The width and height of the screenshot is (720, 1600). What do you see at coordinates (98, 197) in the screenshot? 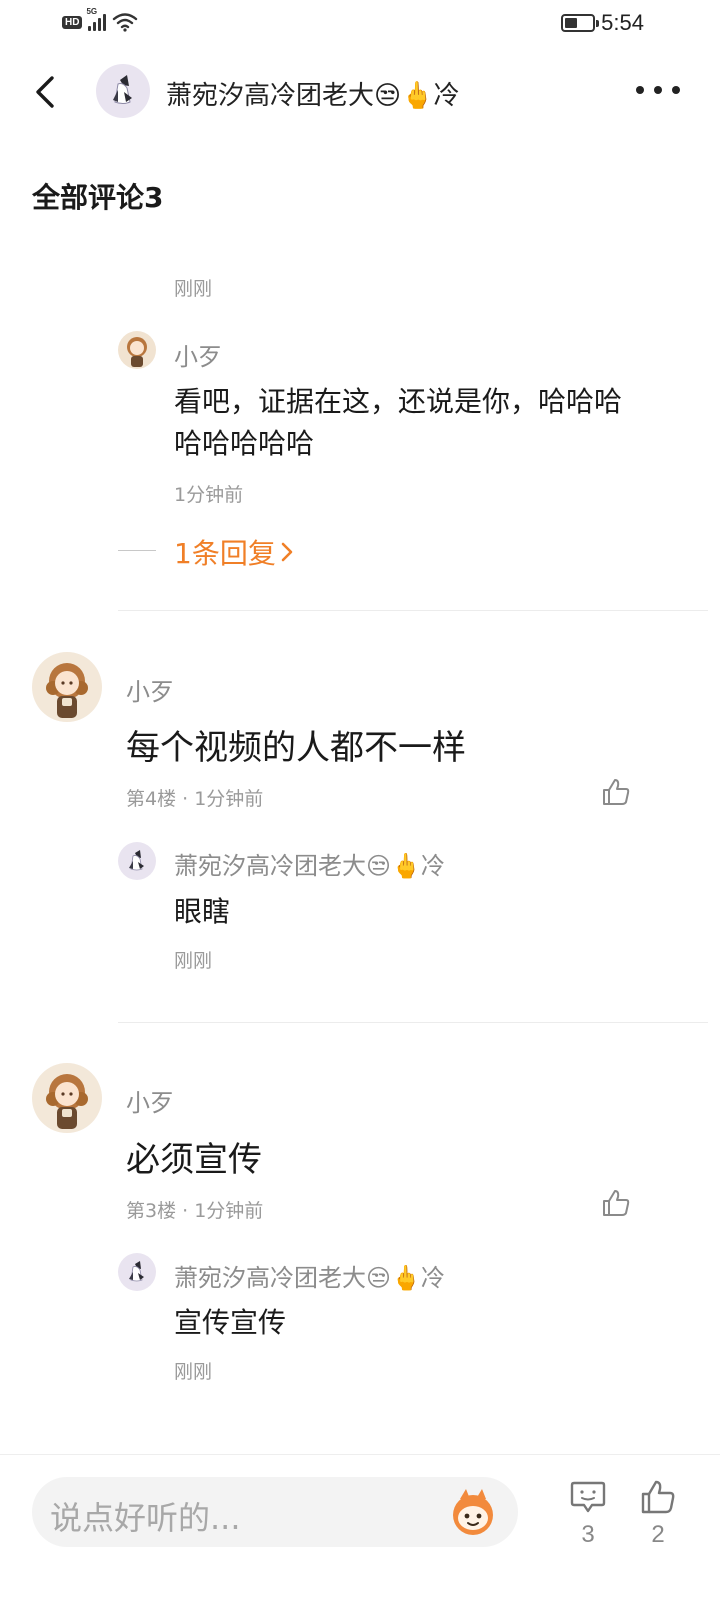
I see `comments-section-title: 全部评论3` at bounding box center [98, 197].